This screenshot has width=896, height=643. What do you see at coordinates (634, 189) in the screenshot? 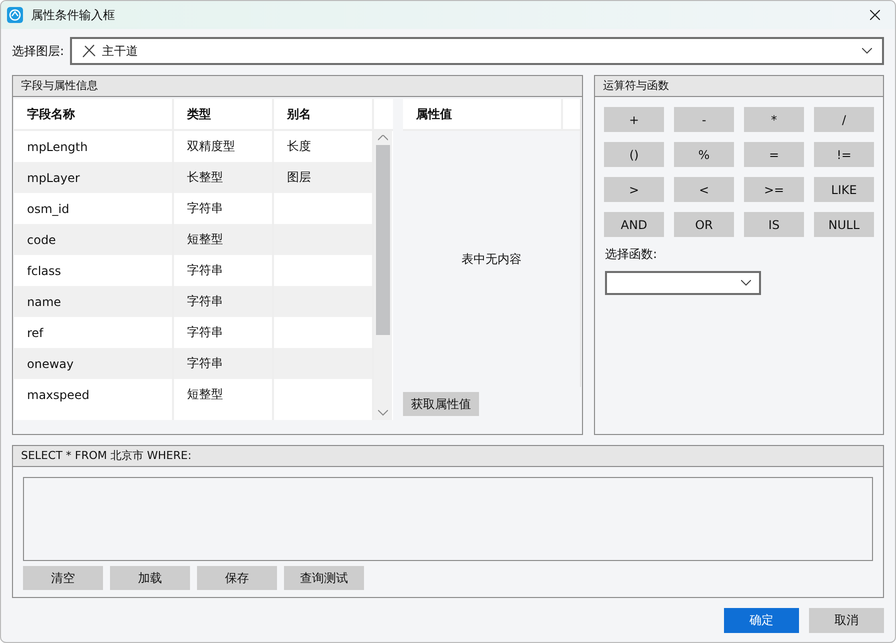
I see `operator-button: >` at bounding box center [634, 189].